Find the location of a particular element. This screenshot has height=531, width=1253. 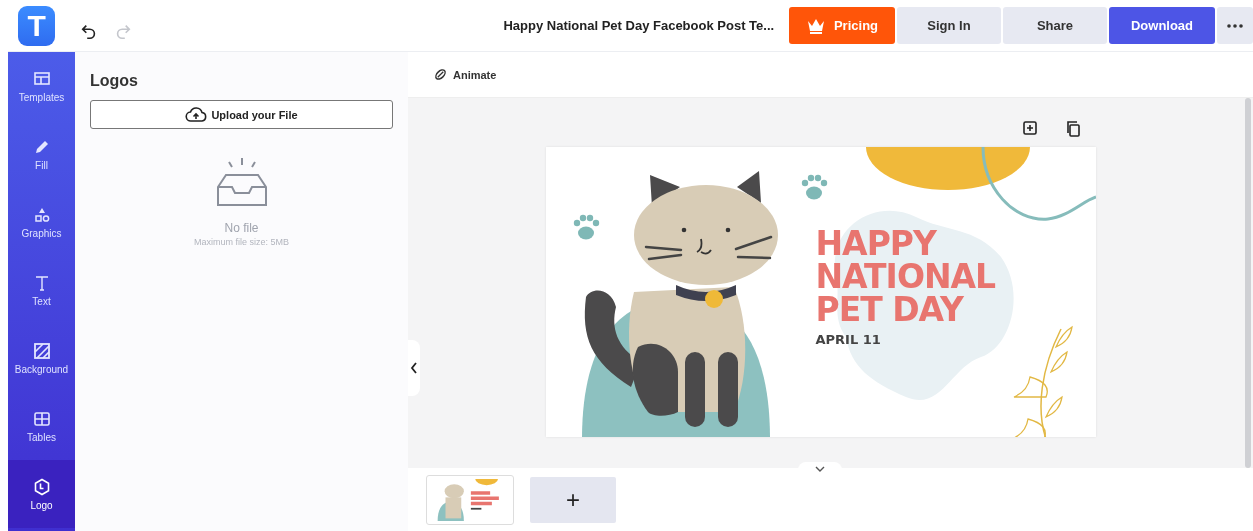

app-logo: T is located at coordinates (37, 25).